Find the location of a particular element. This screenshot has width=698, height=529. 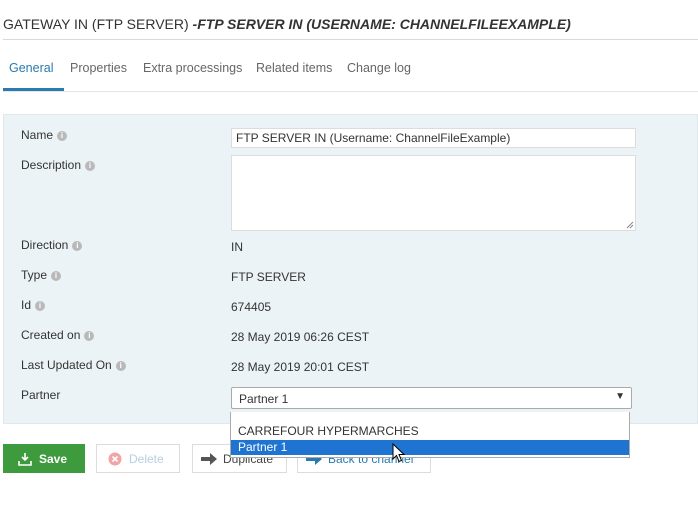

partner-dropdown-list: CARREFOUR HYPERMARCHES Partner 1 is located at coordinates (430, 435).